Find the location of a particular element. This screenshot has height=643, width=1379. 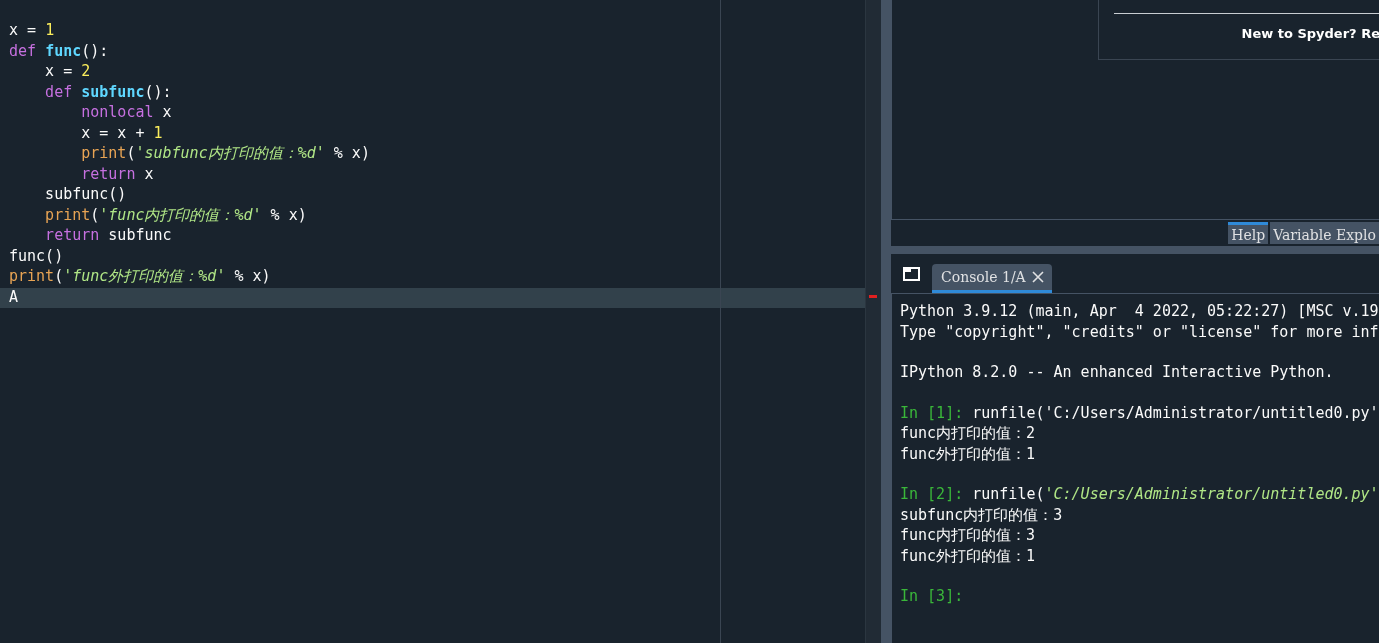

console-line: subfunc内打印的值：3 is located at coordinates (982, 515).